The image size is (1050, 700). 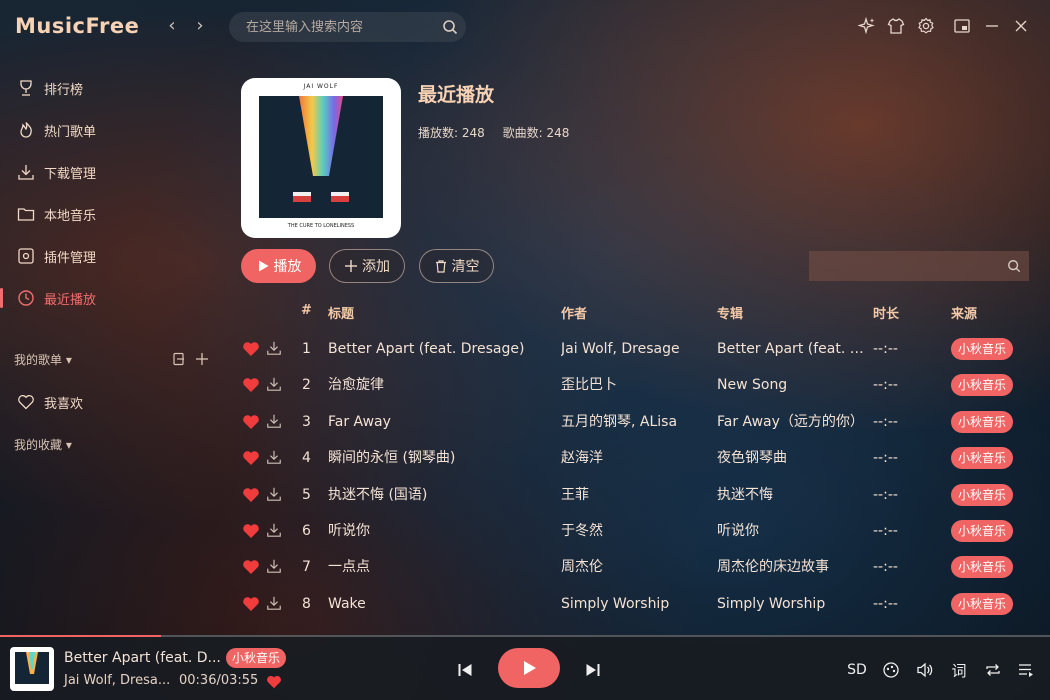 What do you see at coordinates (857, 670) in the screenshot?
I see `quality-button: SD` at bounding box center [857, 670].